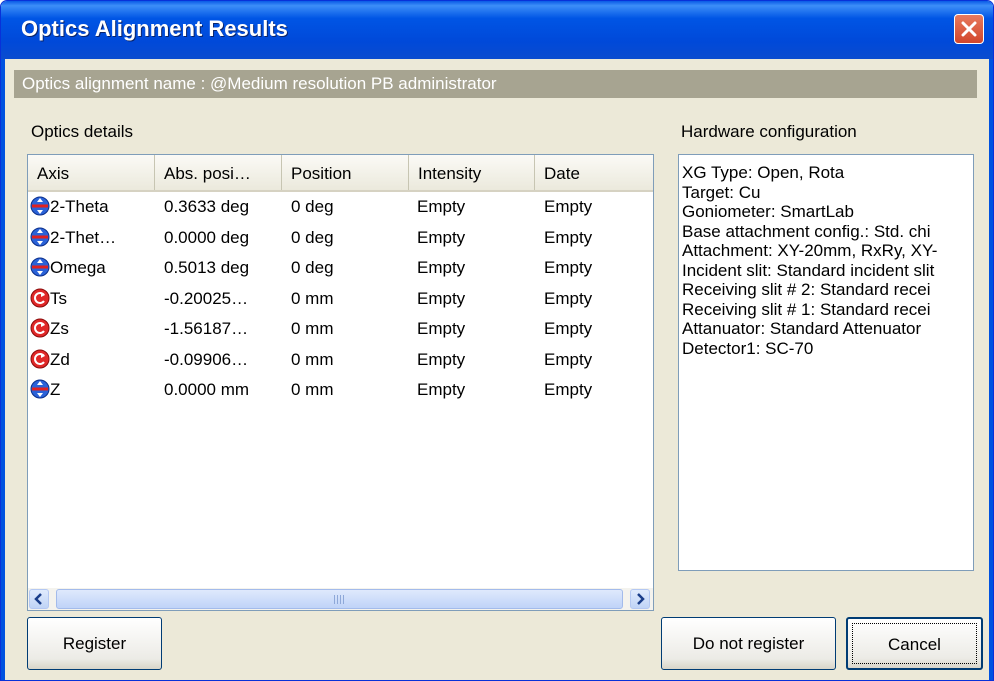  I want to click on cell-abs: 0.5013 deg, so click(207, 267).